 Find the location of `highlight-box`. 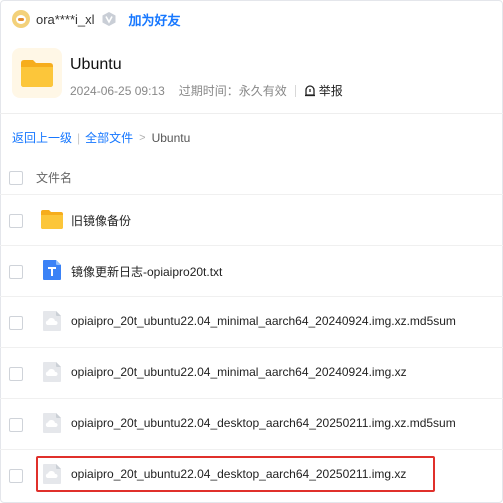

highlight-box is located at coordinates (235, 474).